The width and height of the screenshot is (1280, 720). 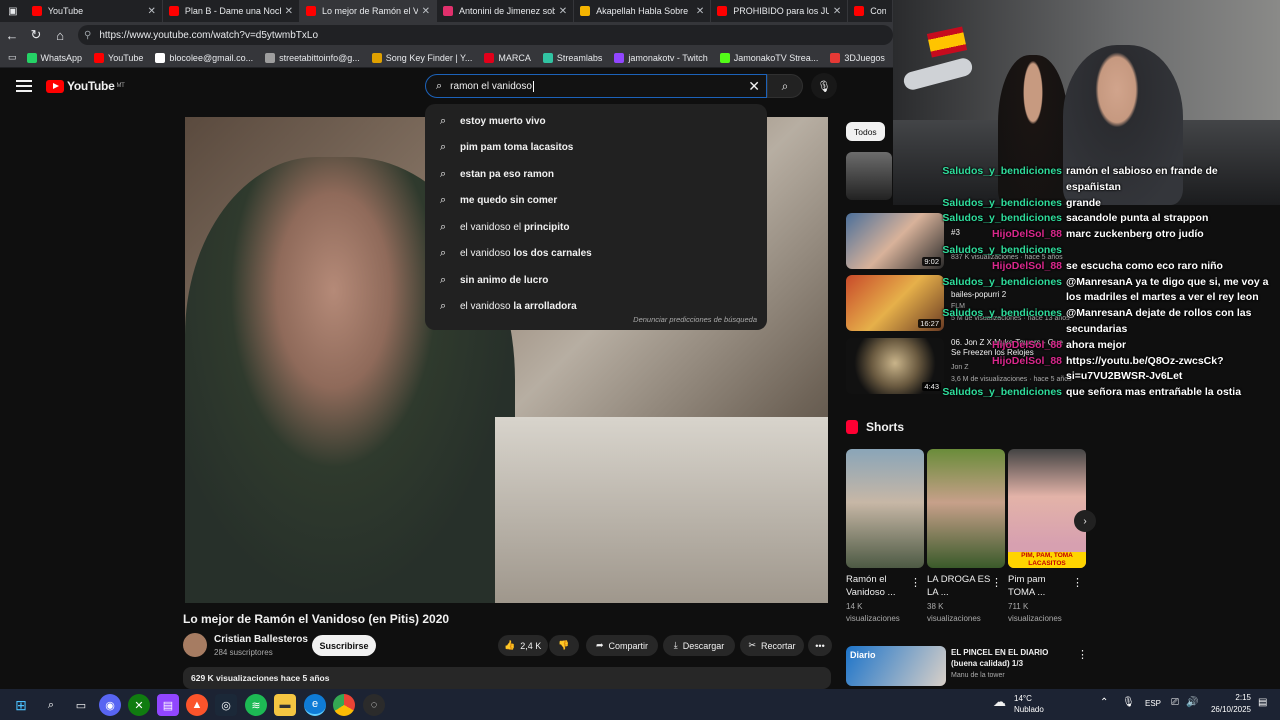 What do you see at coordinates (863, 655) in the screenshot?
I see `thumbnail-text: Diario` at bounding box center [863, 655].